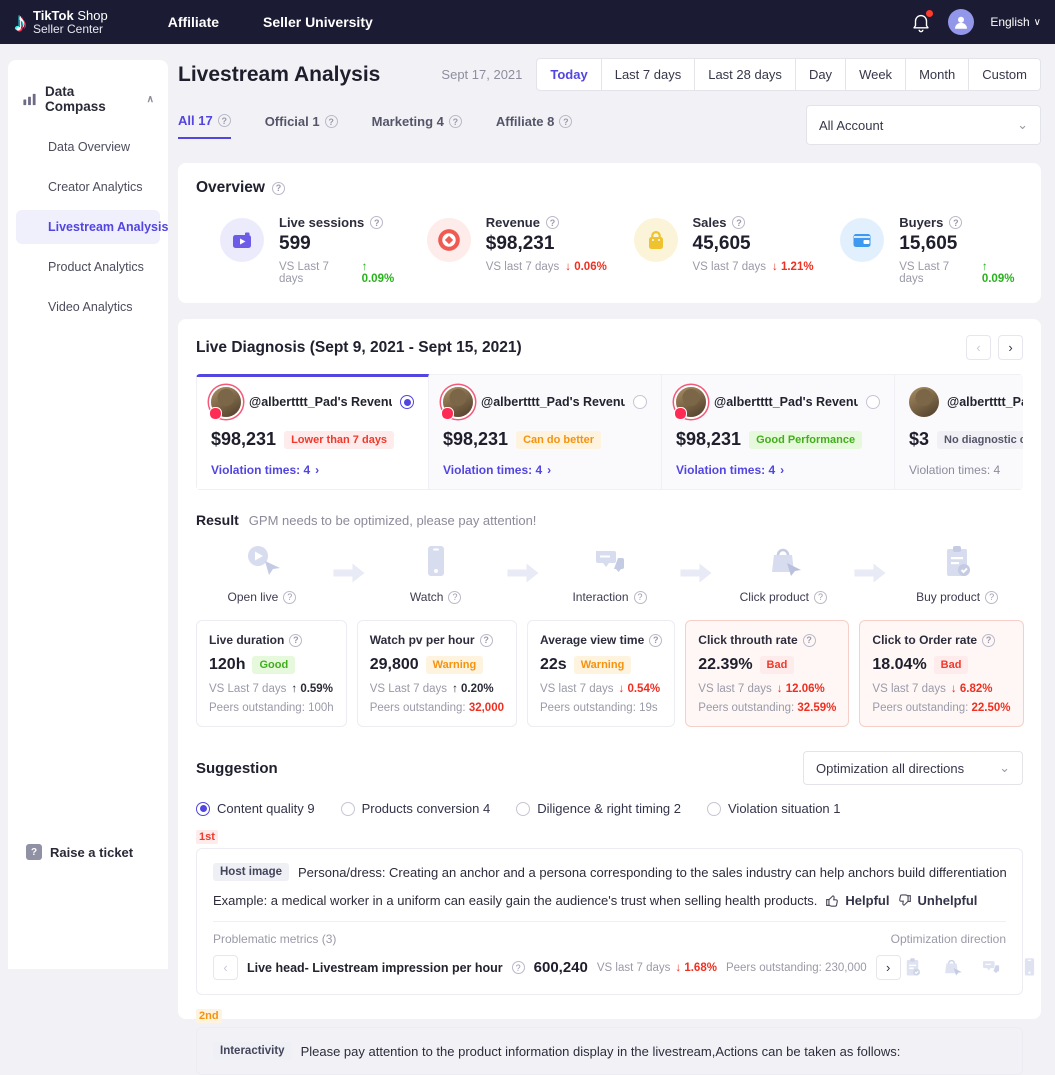 The image size is (1055, 1075). I want to click on status-badge: Warning, so click(455, 665).